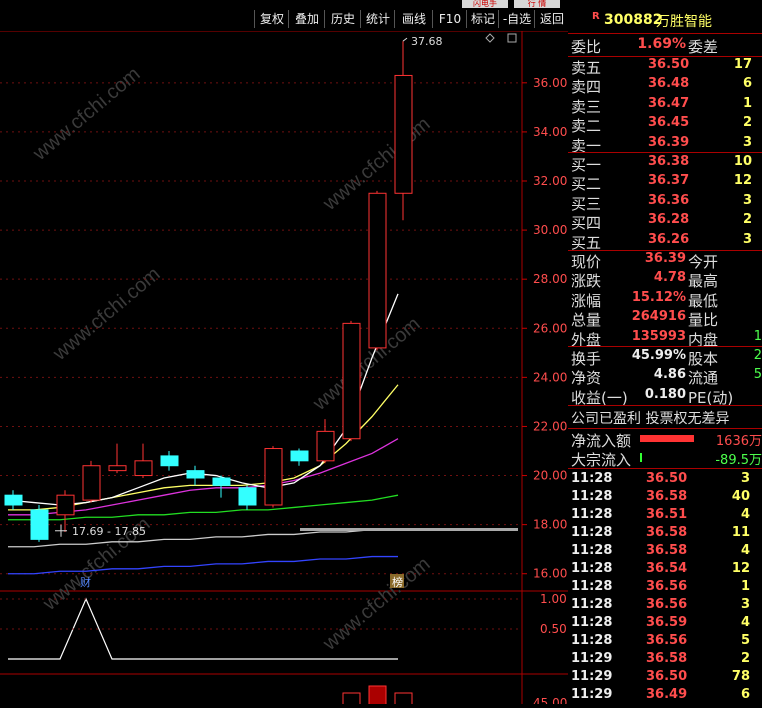 The image size is (762, 708). I want to click on quote-label2: 量比, so click(703, 320).